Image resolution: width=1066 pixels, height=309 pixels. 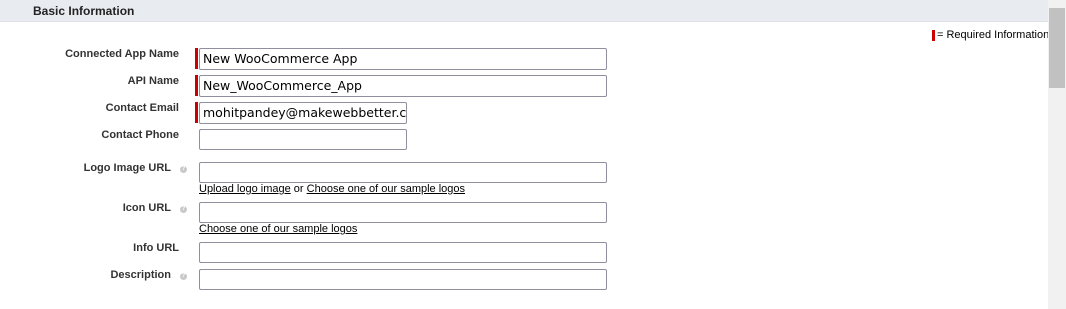 I want to click on upload-logo-link: Upload logo image, so click(x=245, y=189).